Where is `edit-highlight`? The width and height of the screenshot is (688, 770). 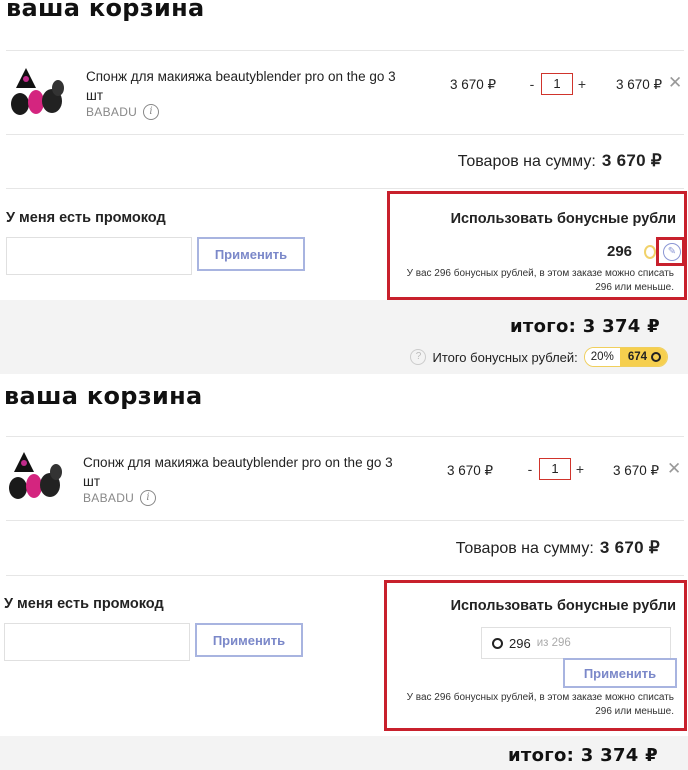 edit-highlight is located at coordinates (670, 251).